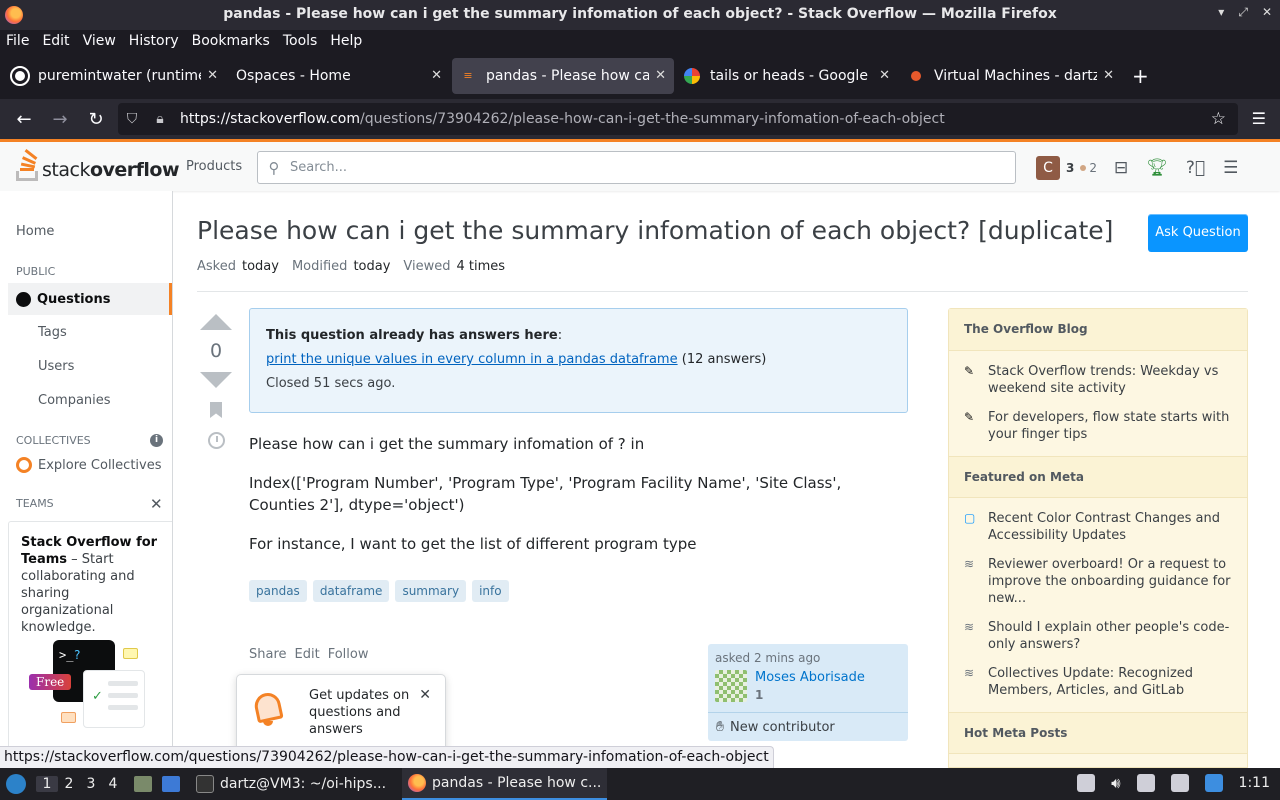 This screenshot has height=800, width=1280. I want to click on menu-tools: Tools, so click(300, 41).